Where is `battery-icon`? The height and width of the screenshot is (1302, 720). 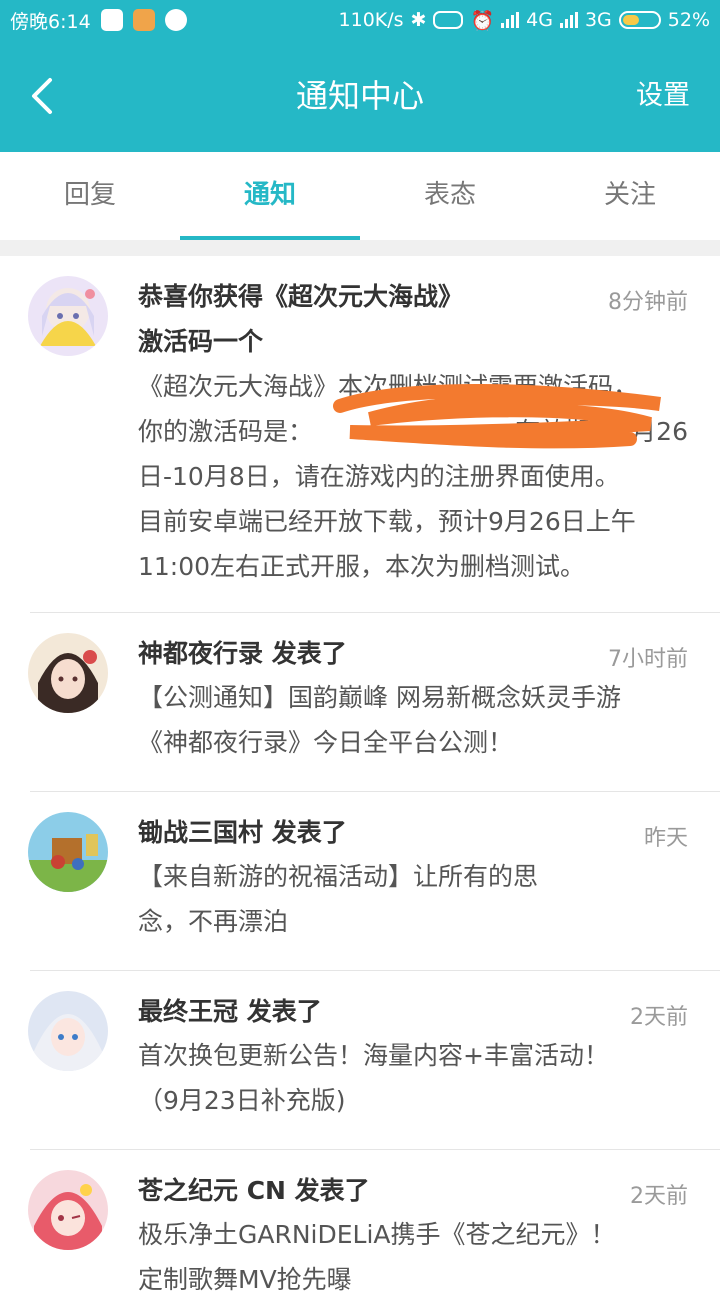 battery-icon is located at coordinates (639, 20).